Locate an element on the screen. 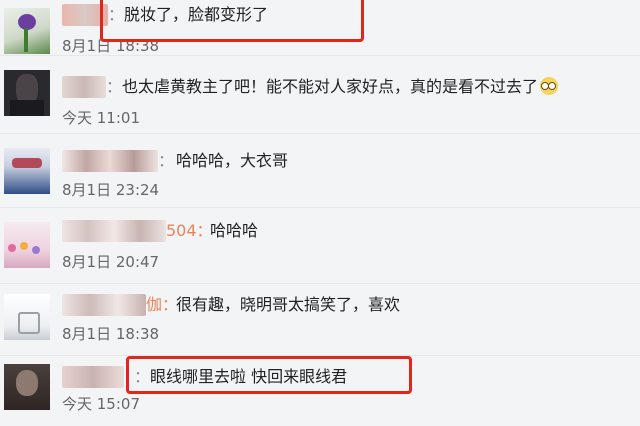  comment-time: 今天 11:01 is located at coordinates (101, 118).